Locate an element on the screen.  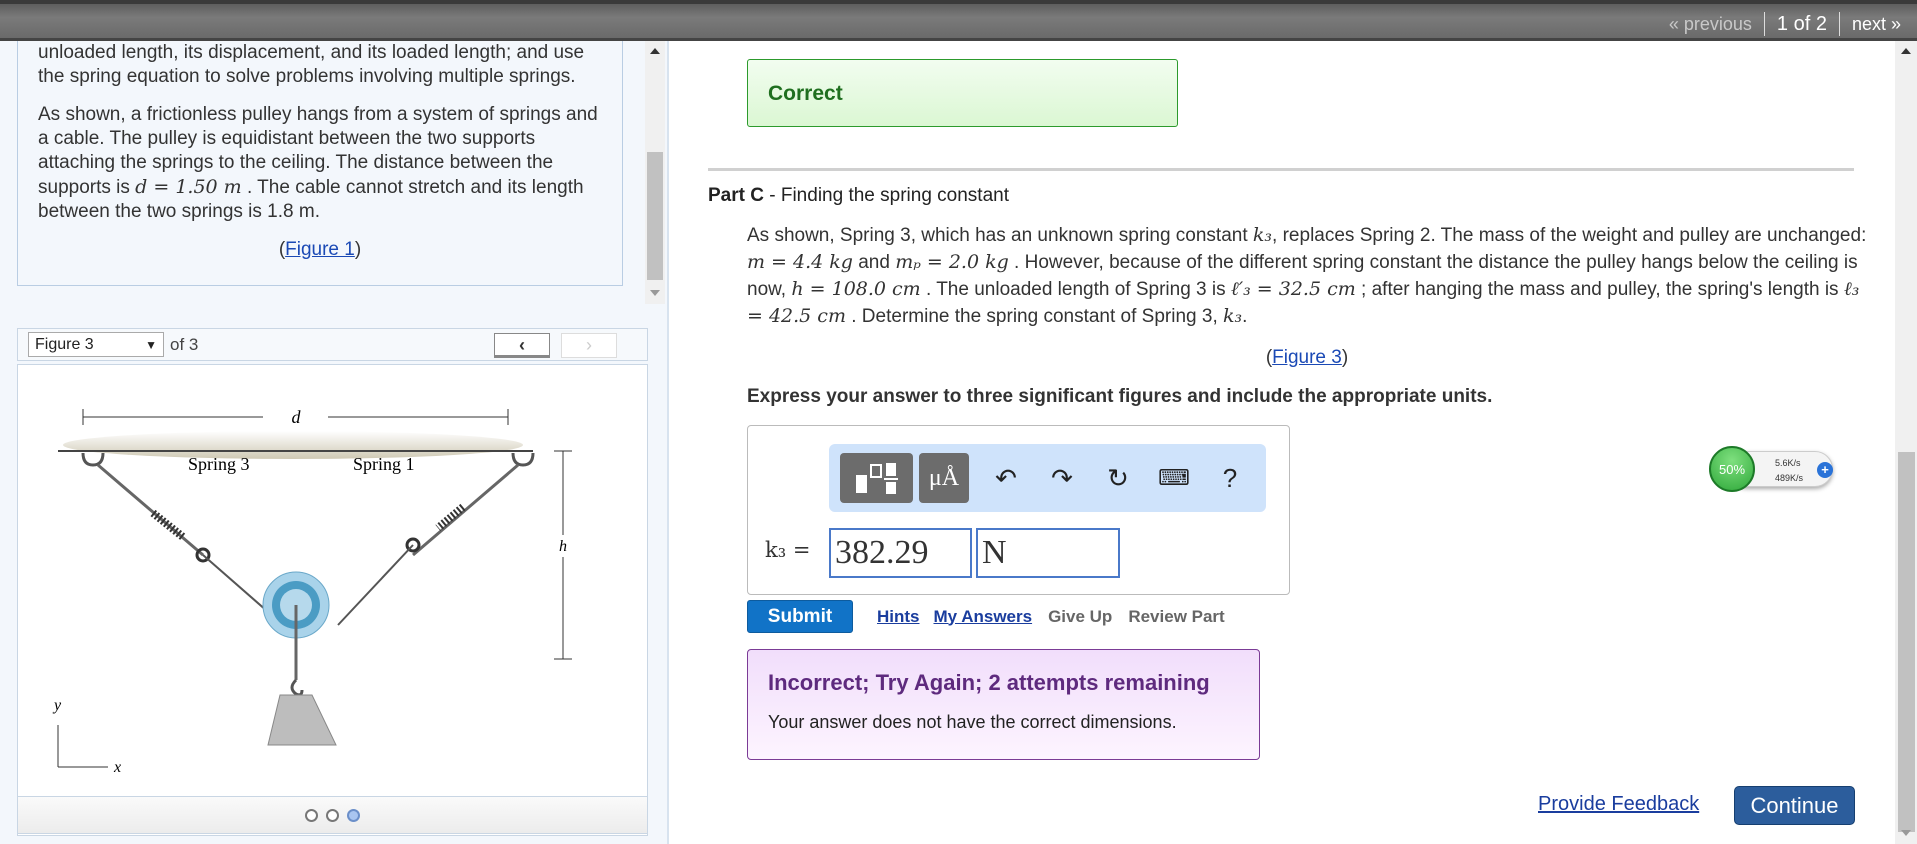
templates-button is located at coordinates (876, 478).